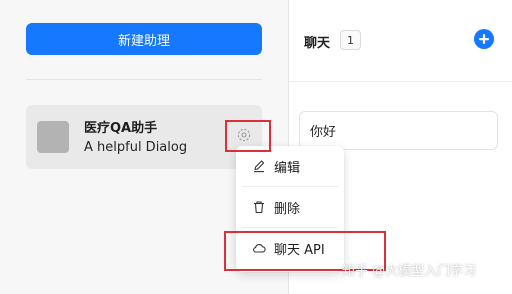 The width and height of the screenshot is (512, 294). I want to click on assistant-avatar, so click(53, 137).